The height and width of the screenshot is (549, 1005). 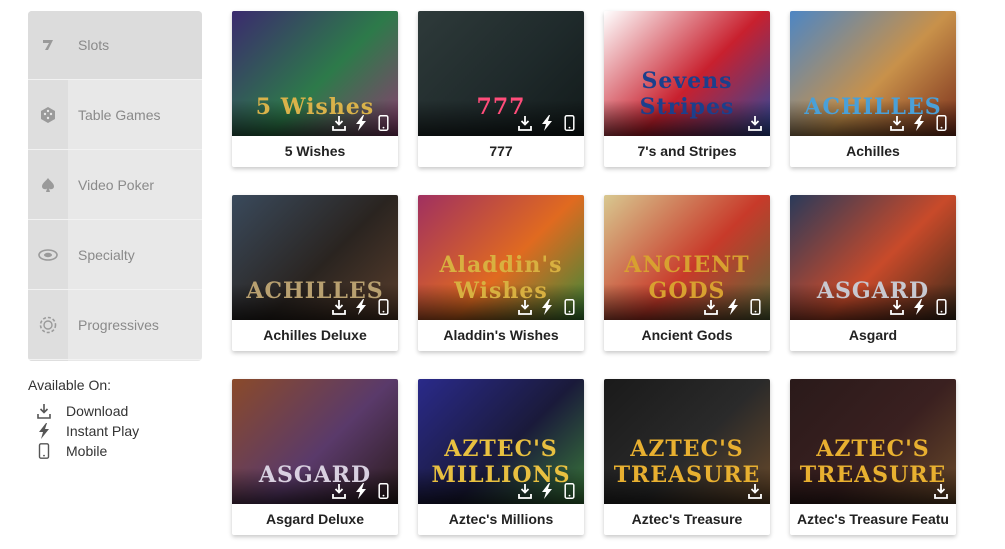 I want to click on seven-icon, so click(x=48, y=45).